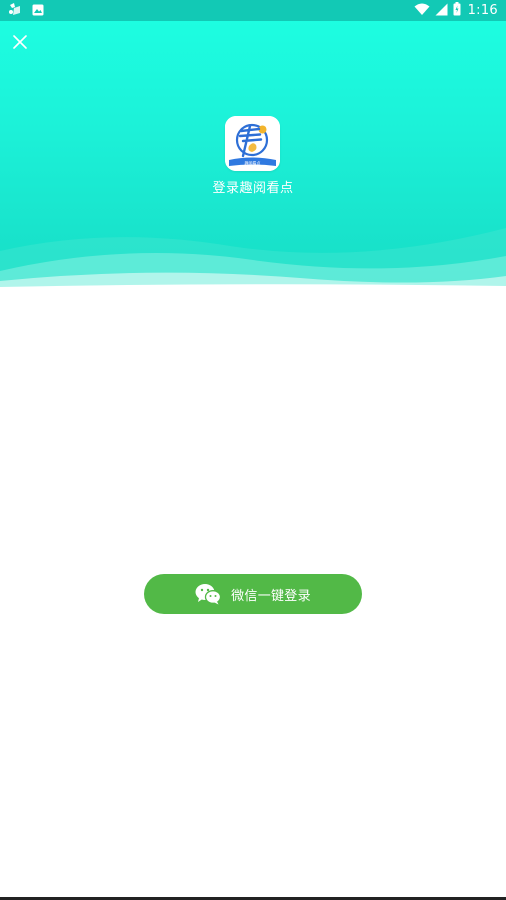  What do you see at coordinates (38, 10) in the screenshot?
I see `image-icon` at bounding box center [38, 10].